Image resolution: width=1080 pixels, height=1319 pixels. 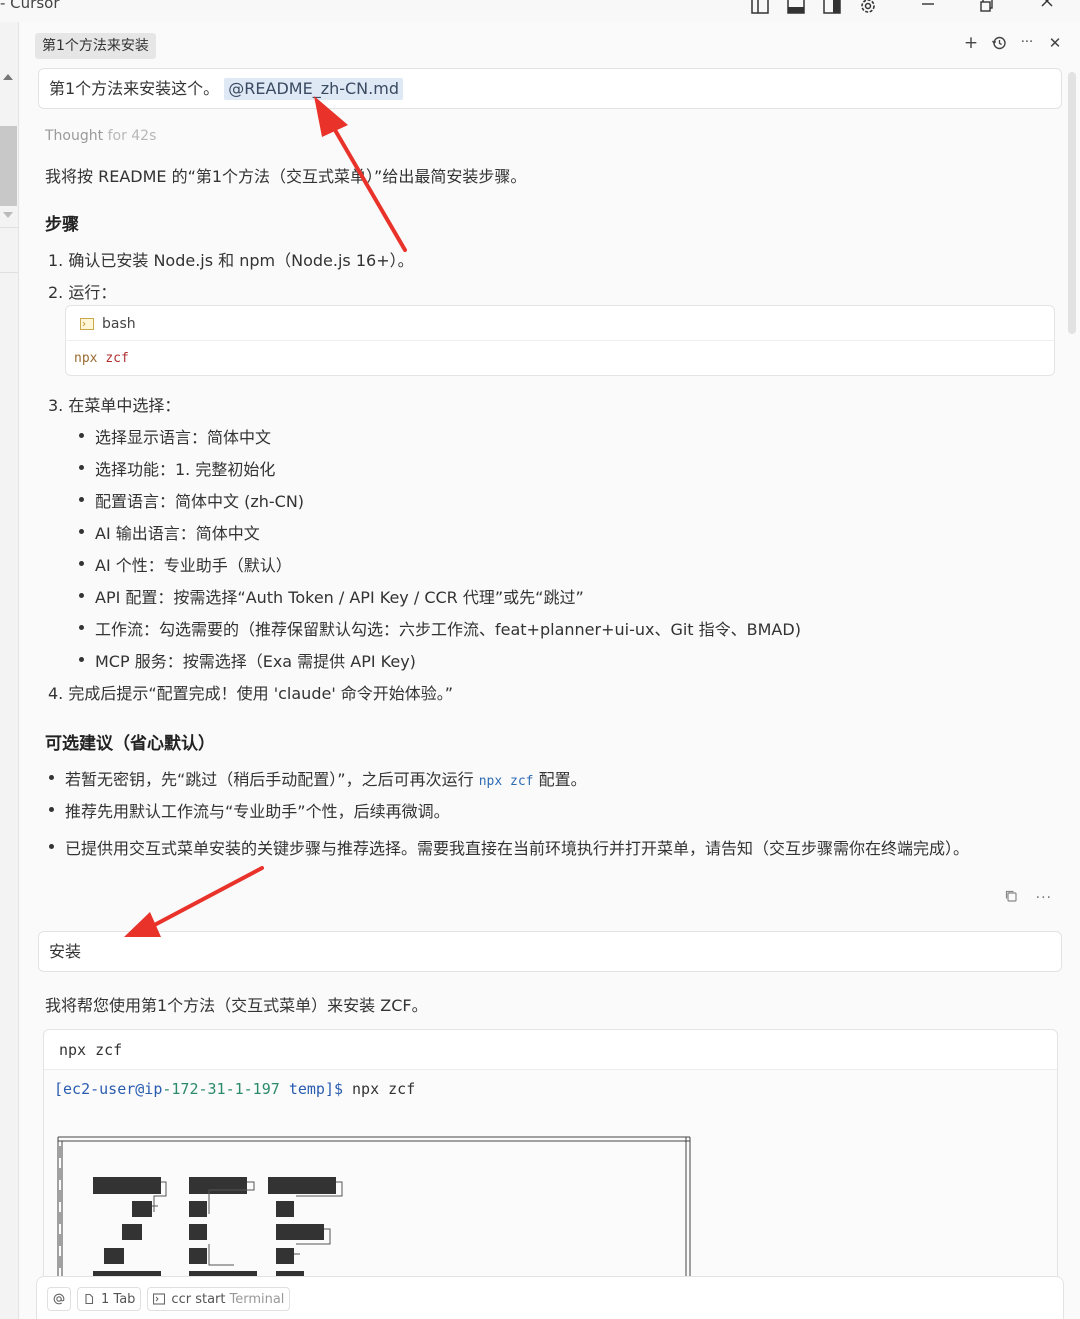 I want to click on message-more-icon: ···, so click(x=1044, y=898).